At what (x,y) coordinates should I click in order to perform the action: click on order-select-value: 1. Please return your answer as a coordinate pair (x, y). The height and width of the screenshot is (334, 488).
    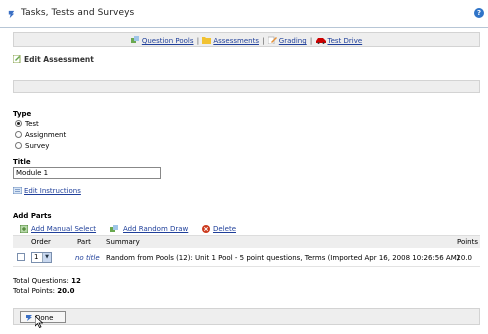
    Looking at the image, I should click on (36, 257).